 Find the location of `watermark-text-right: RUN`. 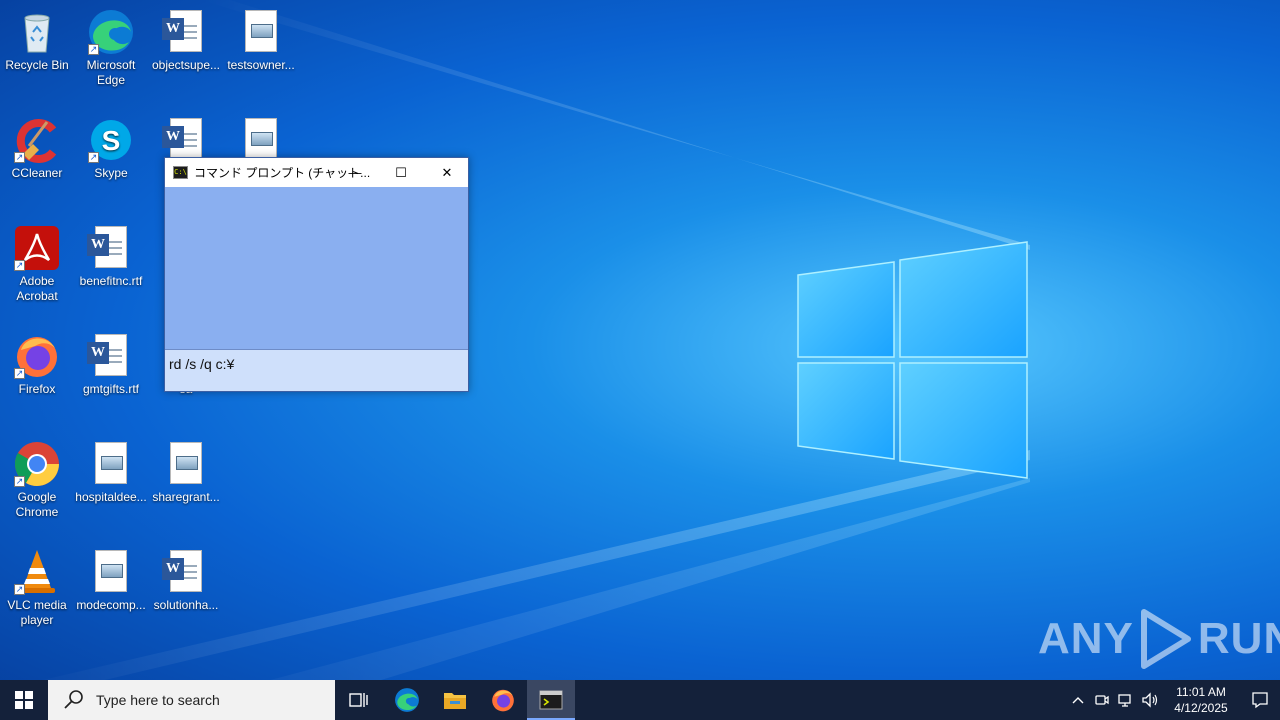

watermark-text-right: RUN is located at coordinates (1238, 638).